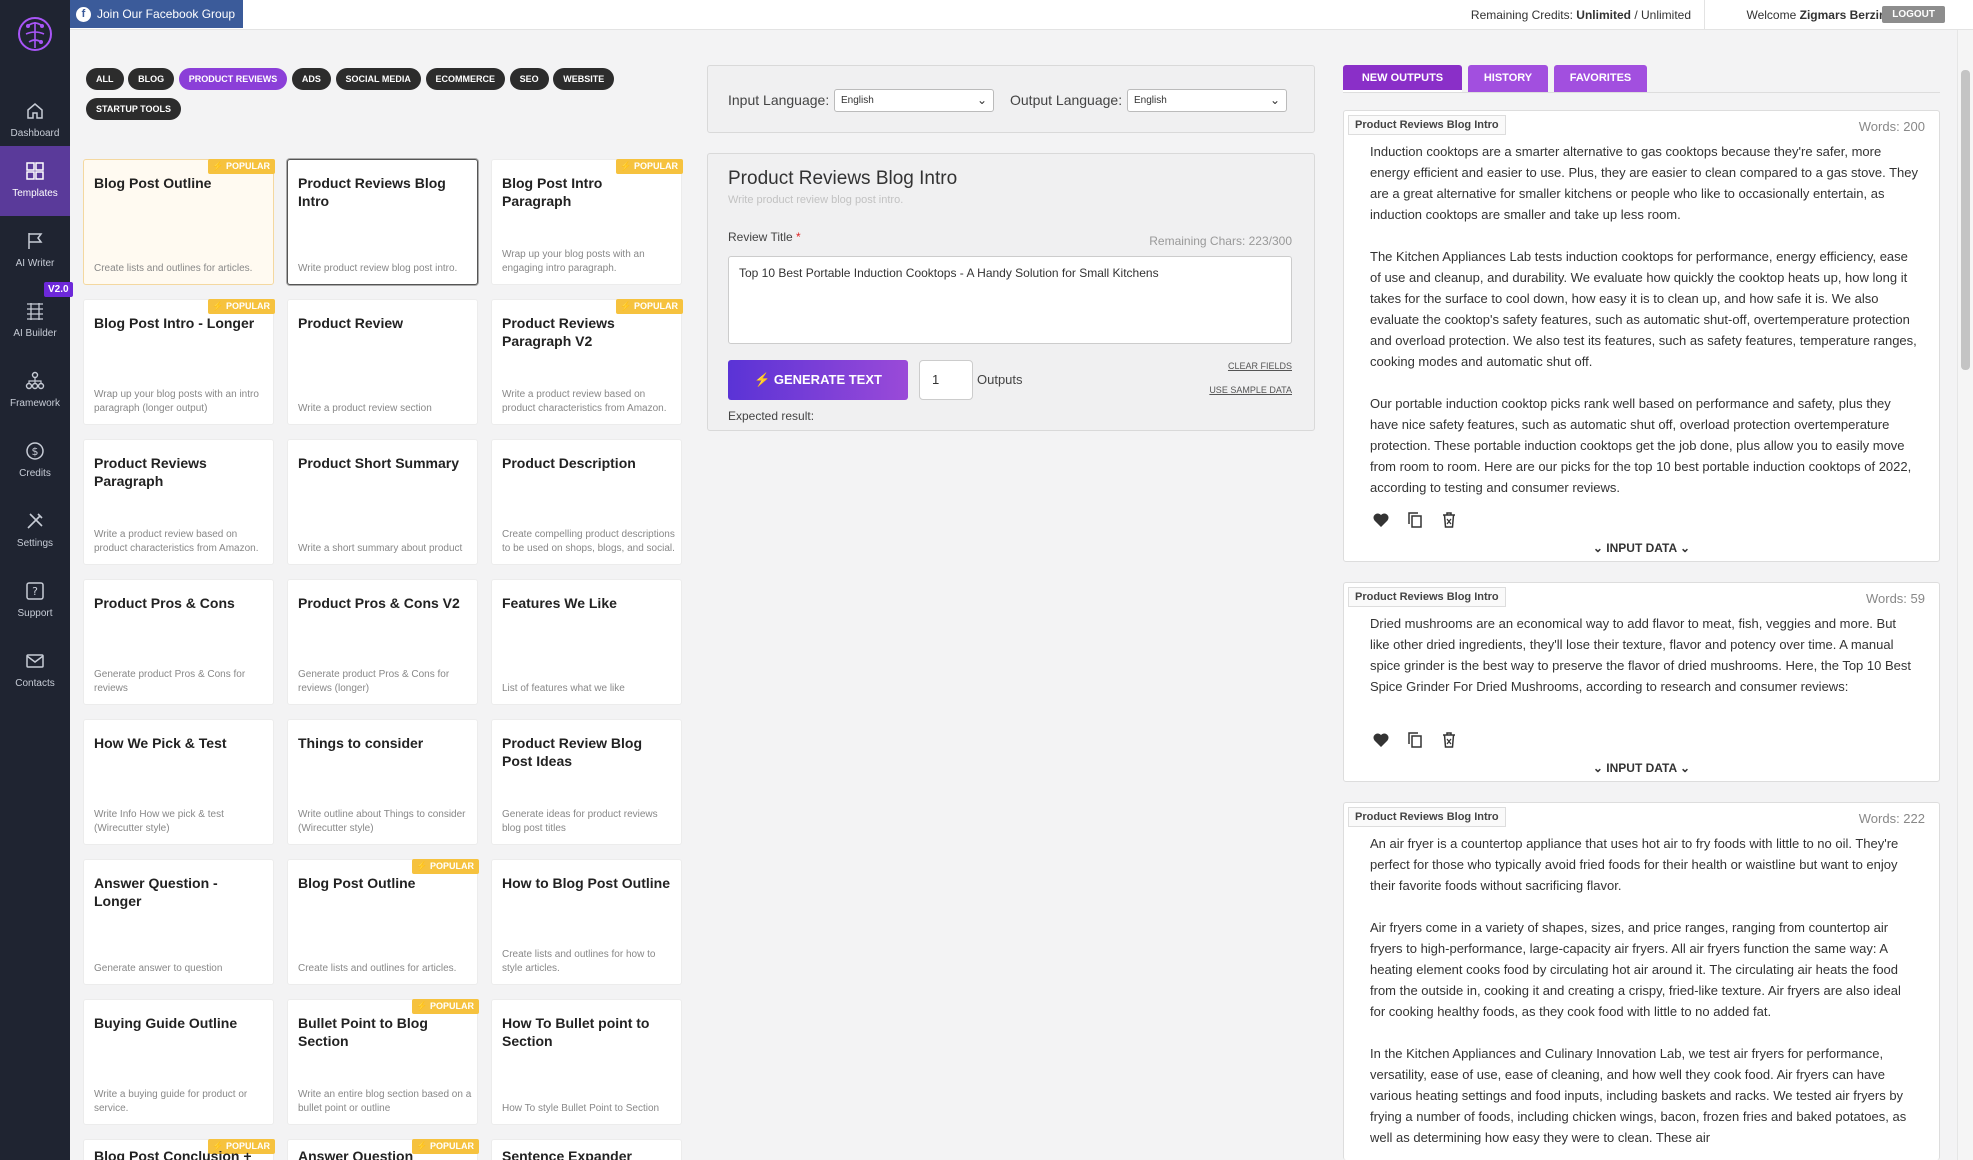  I want to click on category-all: ALL, so click(105, 79).